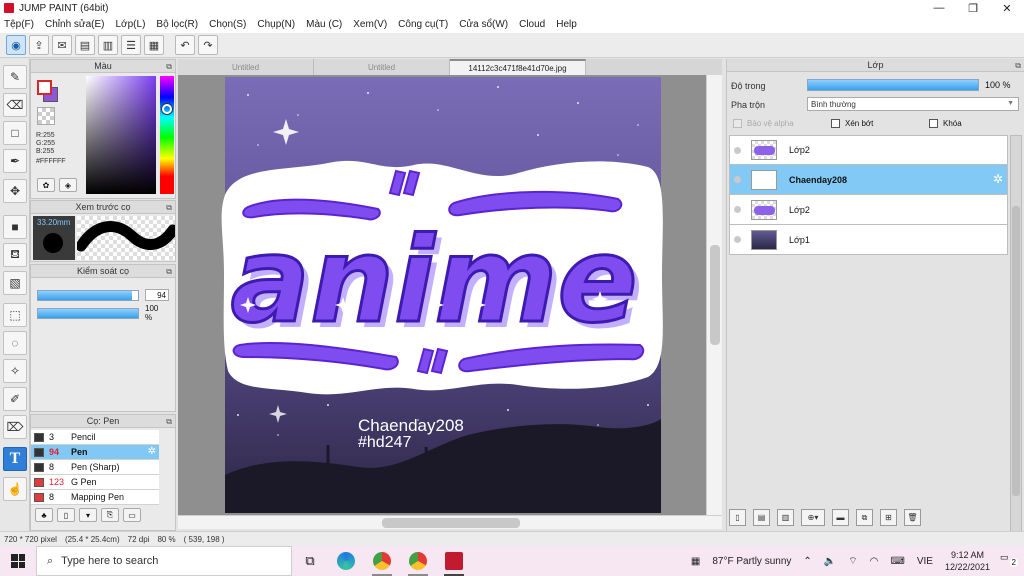 This screenshot has height=576, width=1024. What do you see at coordinates (85, 45) in the screenshot?
I see `chat-icon: ▤` at bounding box center [85, 45].